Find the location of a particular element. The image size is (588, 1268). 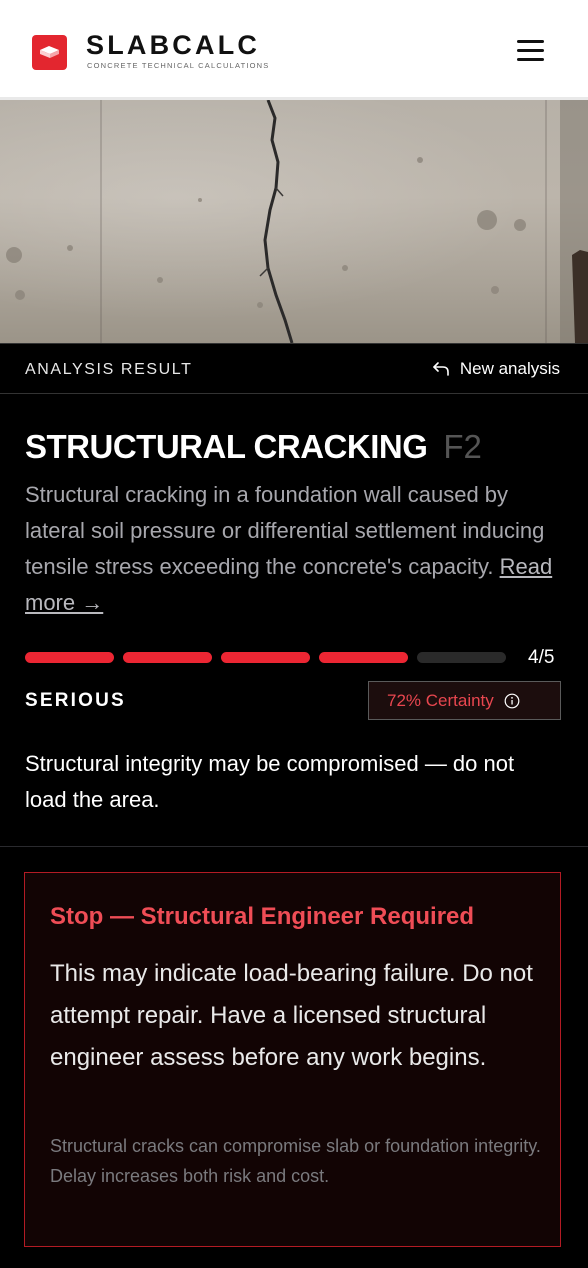

warning-title: Stop — Structural Engineer Required is located at coordinates (262, 916).